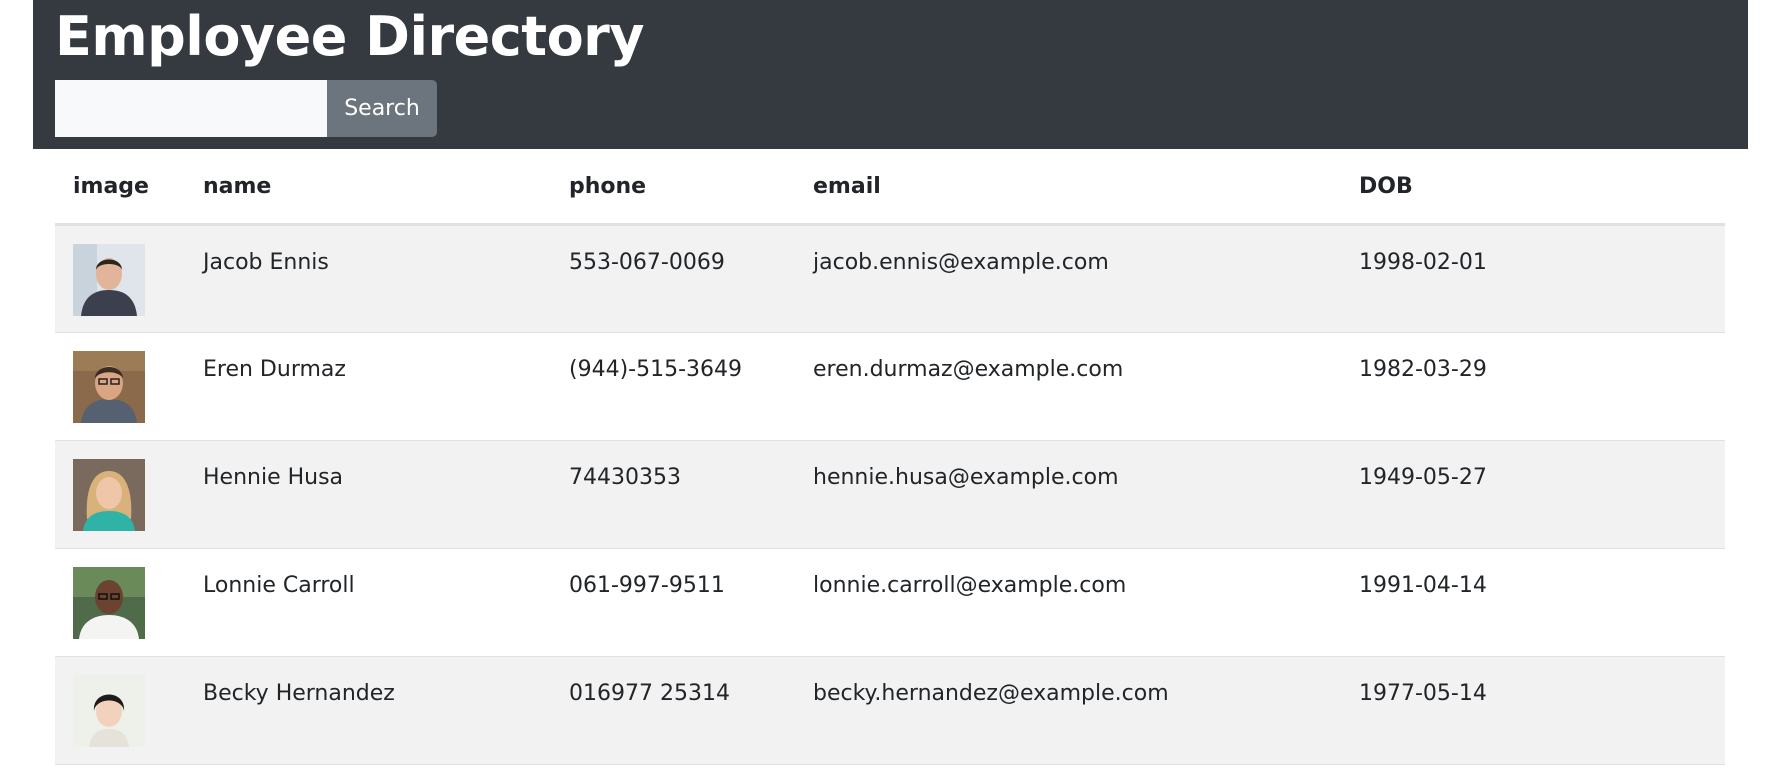  Describe the element at coordinates (1068, 278) in the screenshot. I see `email-cell: jacob.ennis@example.com` at that location.